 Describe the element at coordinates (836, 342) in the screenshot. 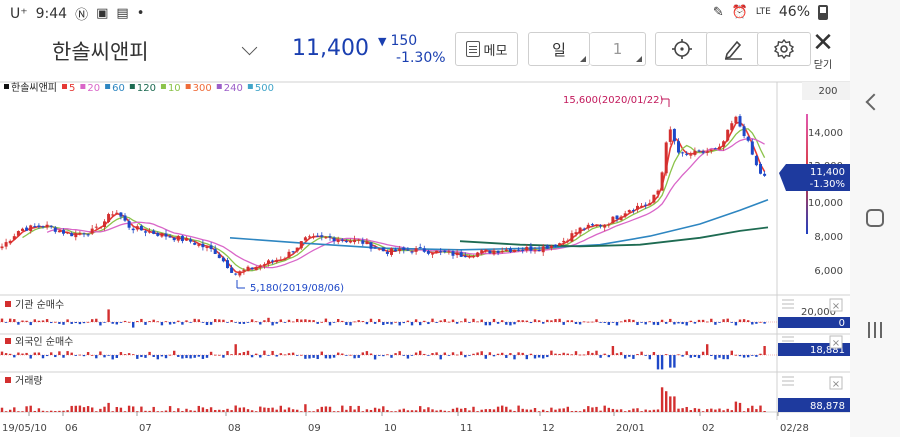

I see `foreign-close-icon: ×` at that location.